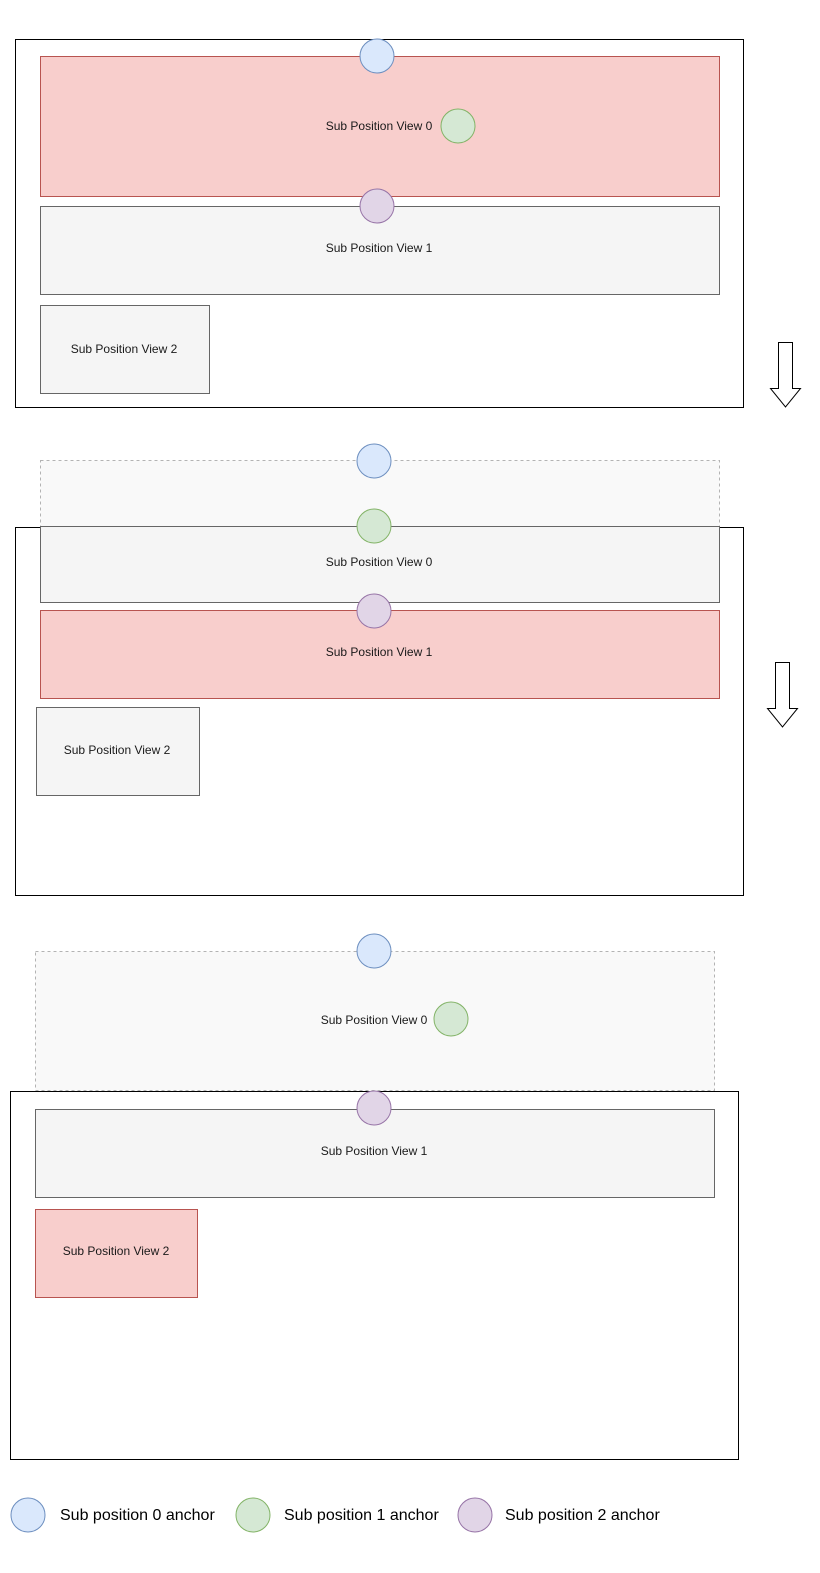 The image size is (820, 1573). What do you see at coordinates (361, 1515) in the screenshot?
I see `legend-label-1: Sub position 1 anchor` at bounding box center [361, 1515].